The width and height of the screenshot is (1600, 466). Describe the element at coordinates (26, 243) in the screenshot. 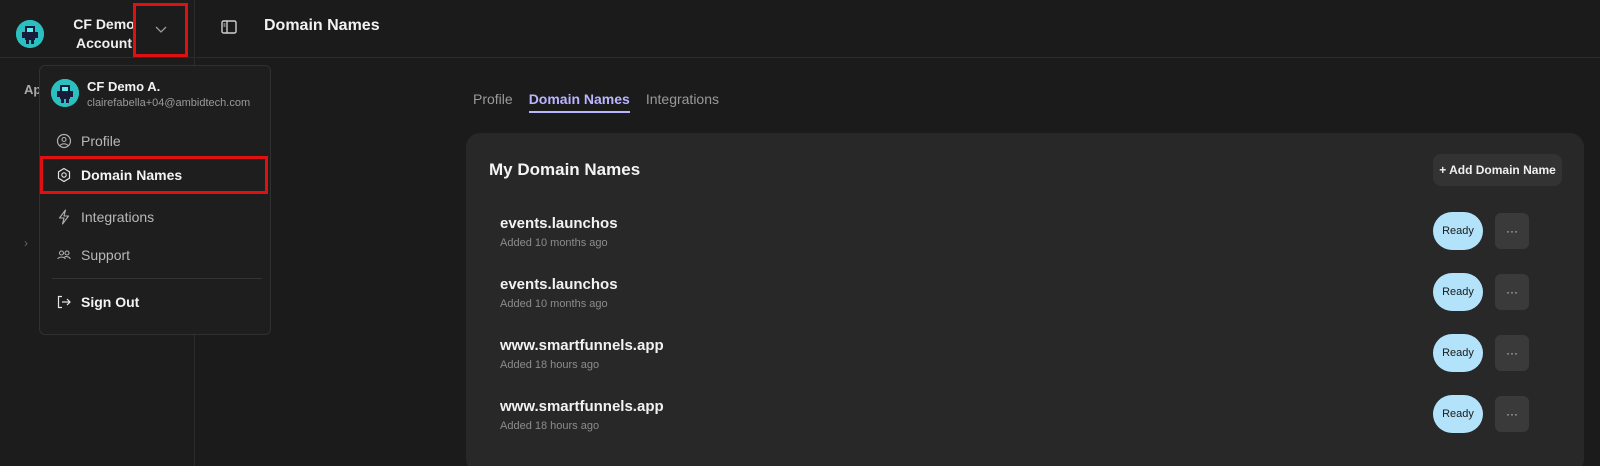

I see `chevron-right-icon: ›` at that location.